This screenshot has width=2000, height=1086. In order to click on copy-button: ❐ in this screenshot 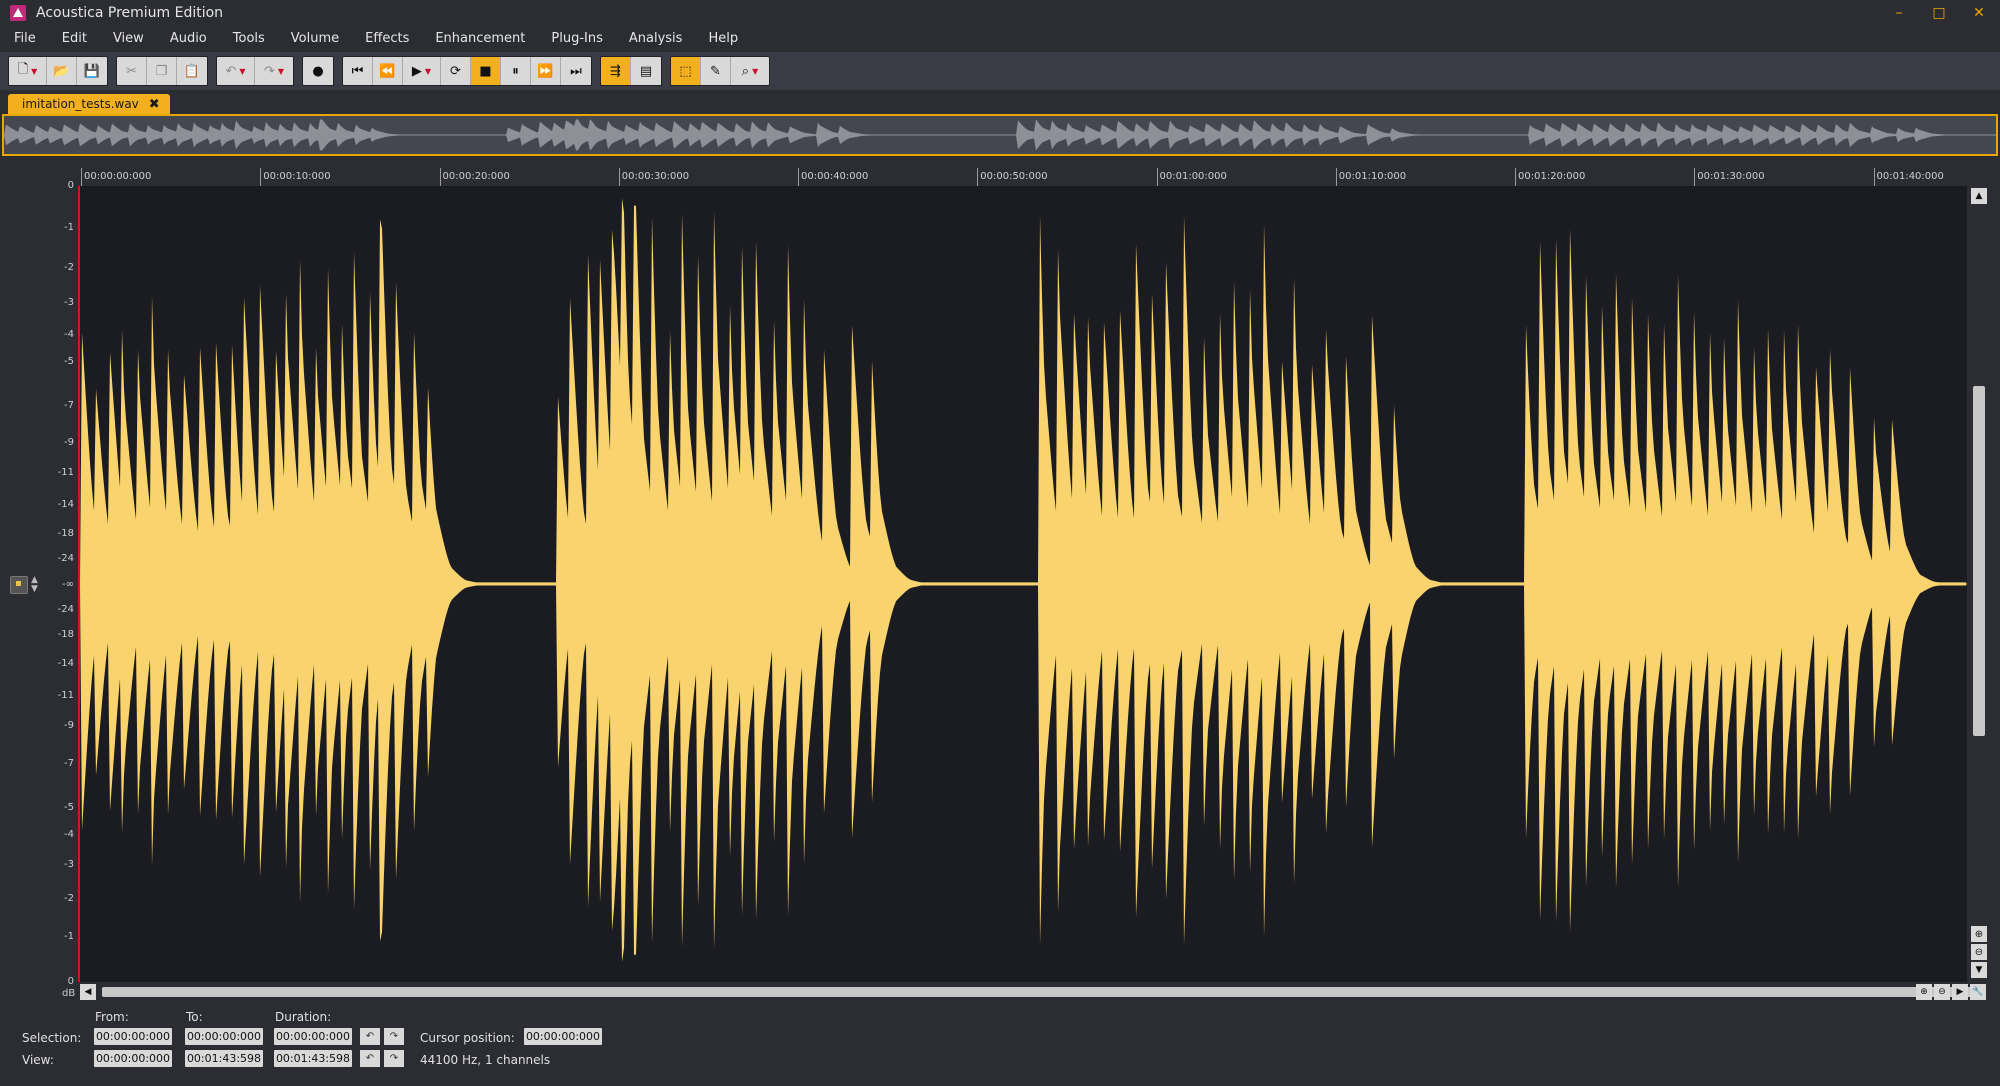, I will do `click(162, 71)`.